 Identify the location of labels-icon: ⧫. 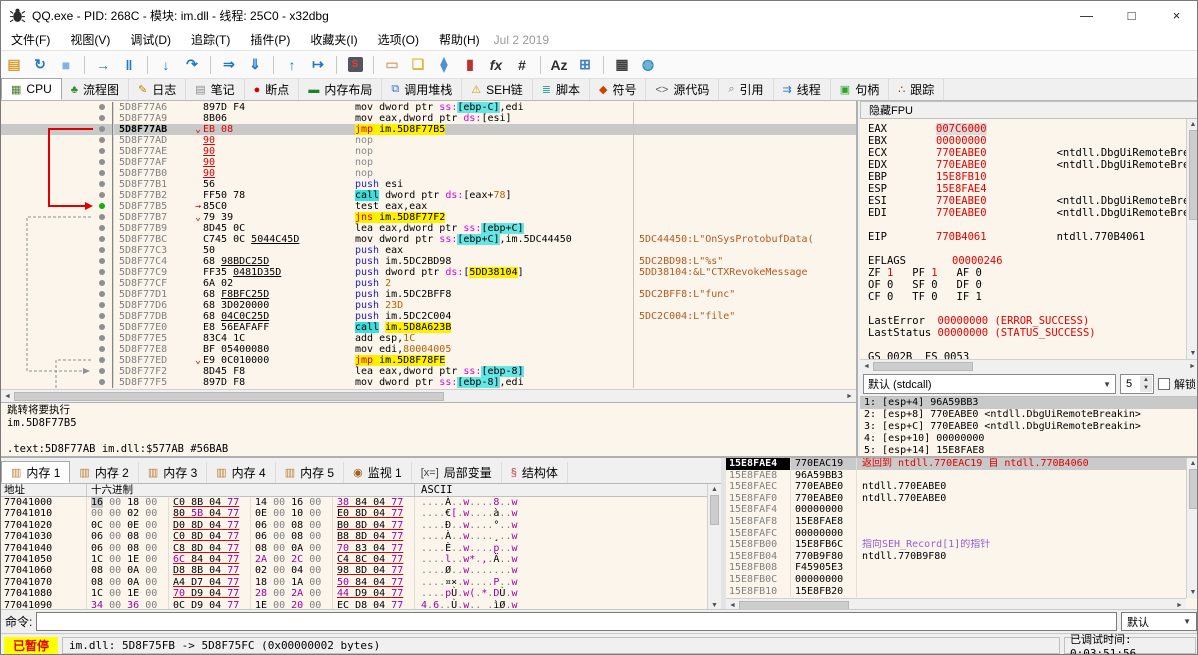
(444, 65).